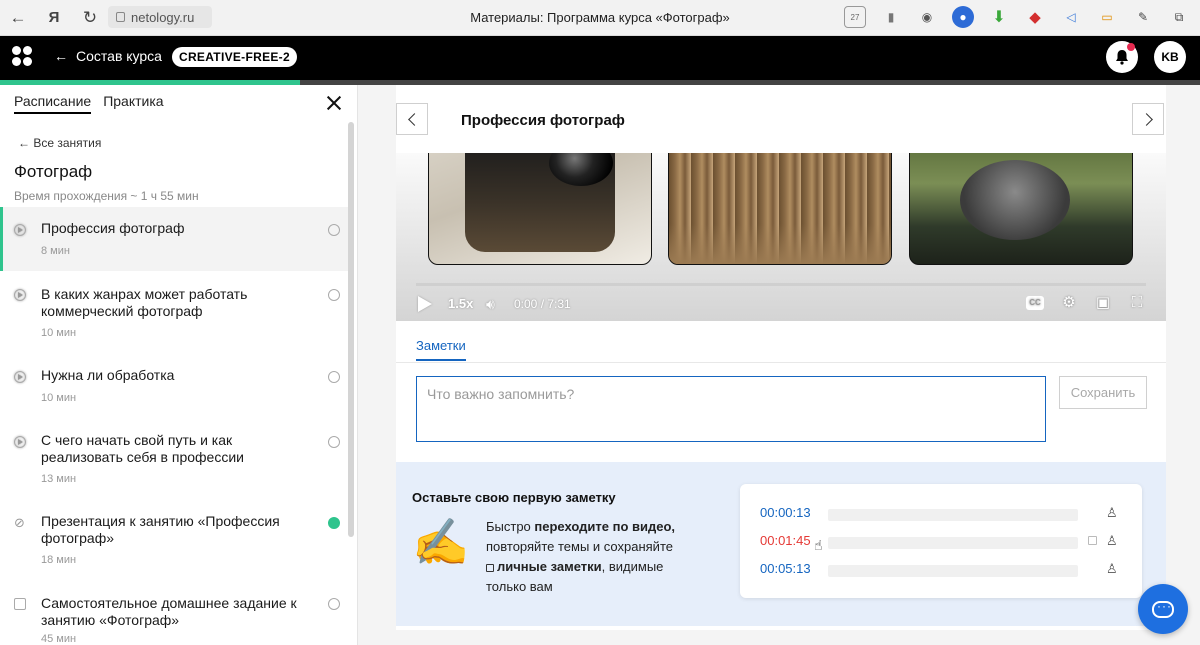 This screenshot has width=1200, height=645. I want to click on bookmark-icon: ▮, so click(891, 17).